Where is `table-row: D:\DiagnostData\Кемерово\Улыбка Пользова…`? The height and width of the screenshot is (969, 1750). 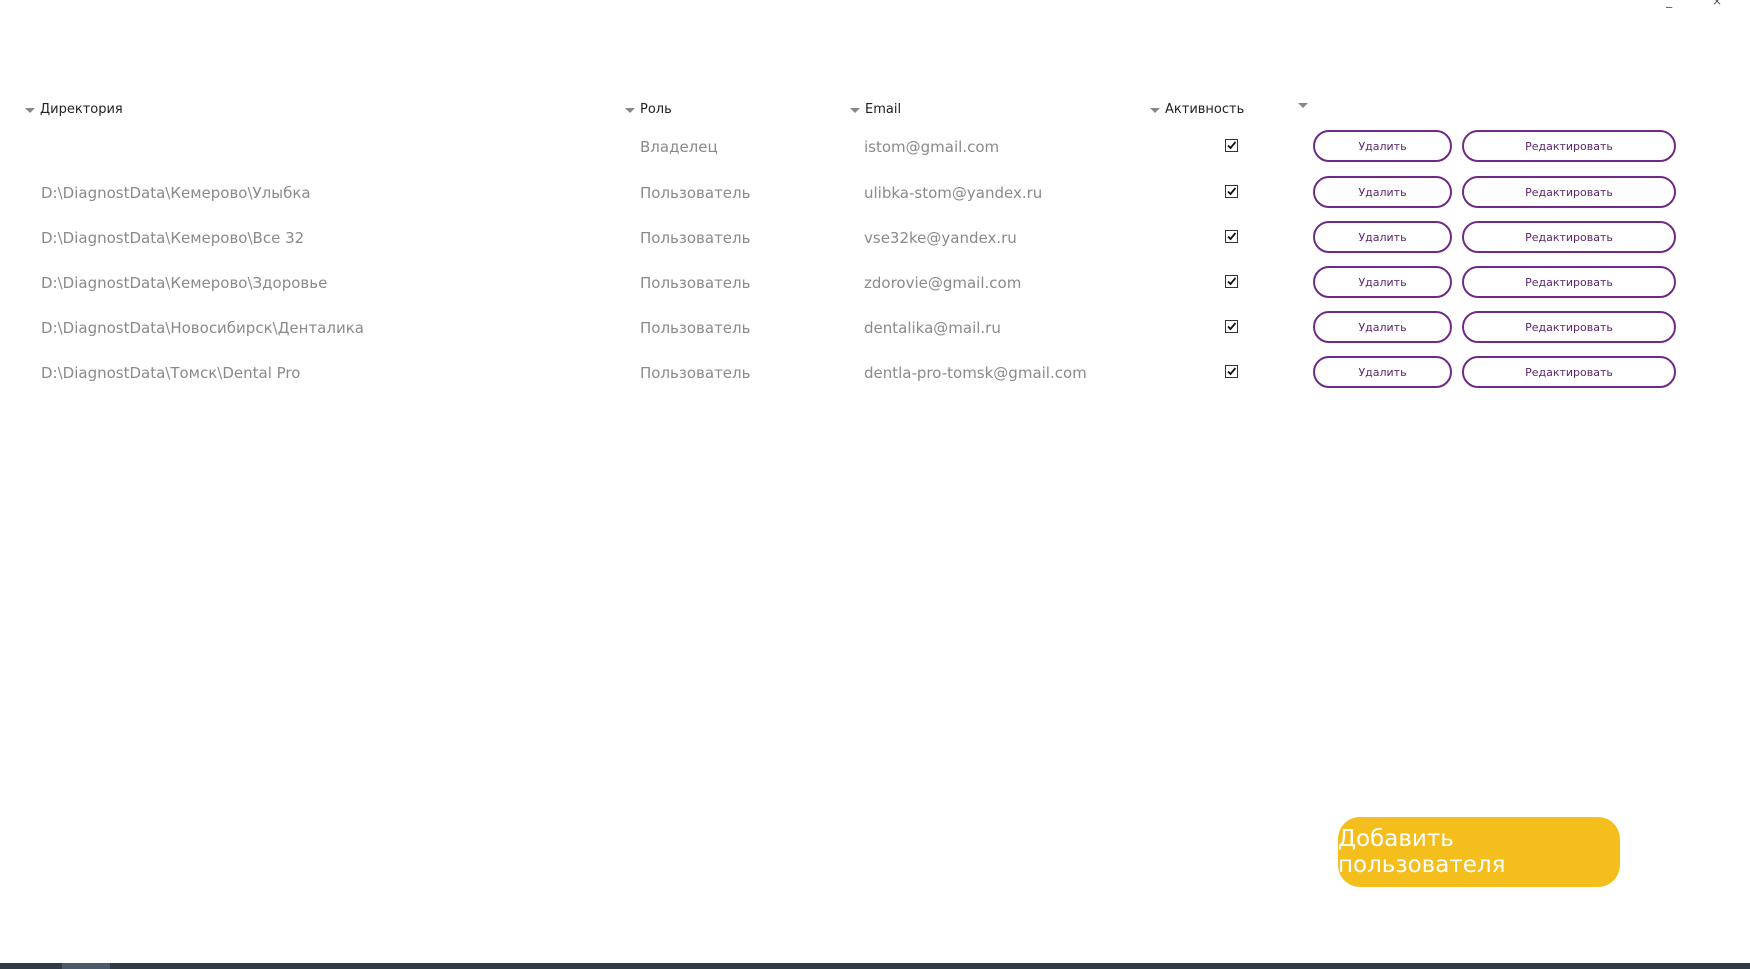
table-row: D:\DiagnostData\Кемерово\Улыбка Пользова… is located at coordinates (875, 193).